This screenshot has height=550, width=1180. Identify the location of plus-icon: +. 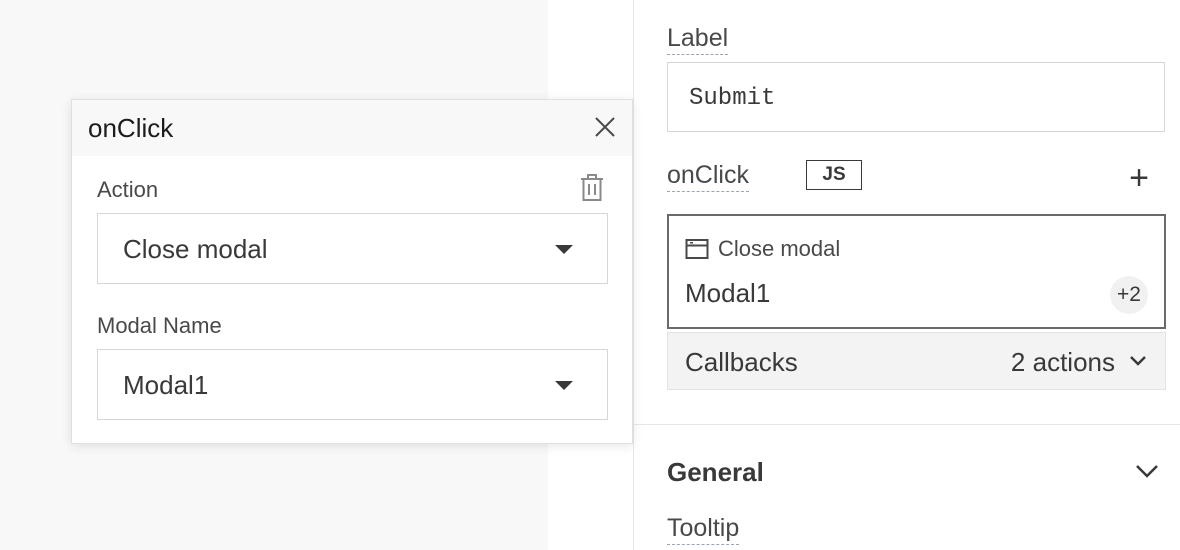
(1139, 178).